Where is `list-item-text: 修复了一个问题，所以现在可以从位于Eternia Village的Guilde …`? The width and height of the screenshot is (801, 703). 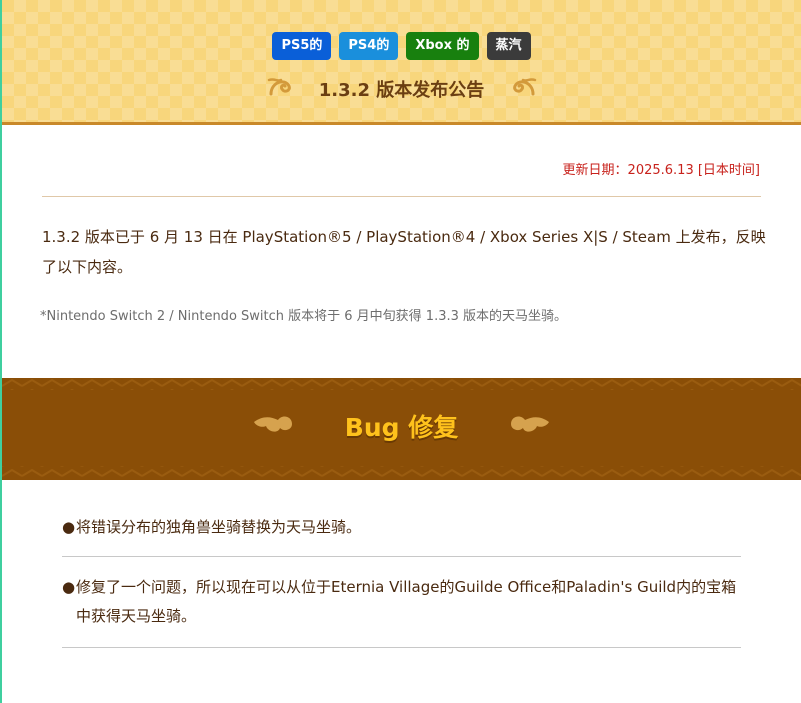 list-item-text: 修复了一个问题，所以现在可以从位于Eternia Village的Guilde … is located at coordinates (406, 601).